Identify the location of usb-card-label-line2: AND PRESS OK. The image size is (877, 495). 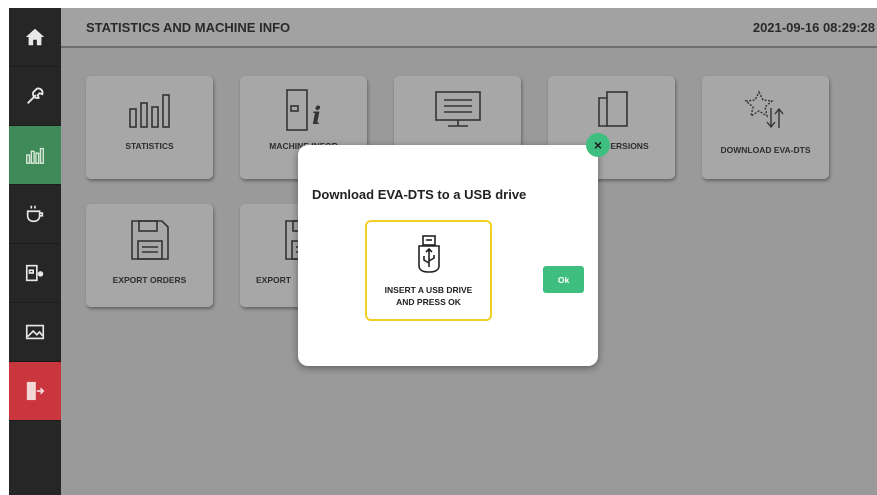
(428, 302).